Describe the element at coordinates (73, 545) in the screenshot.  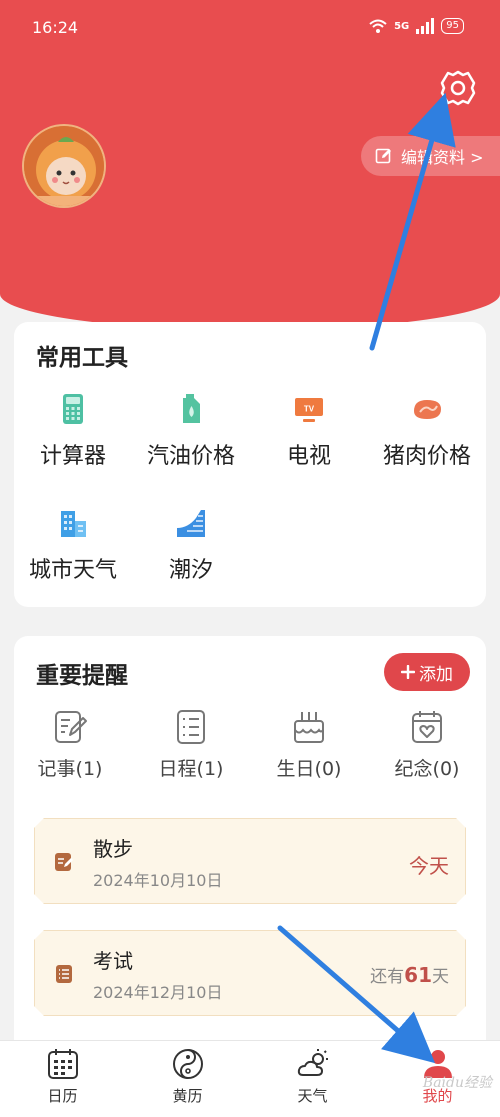
I see `tool-city-weather: 城市天气` at that location.